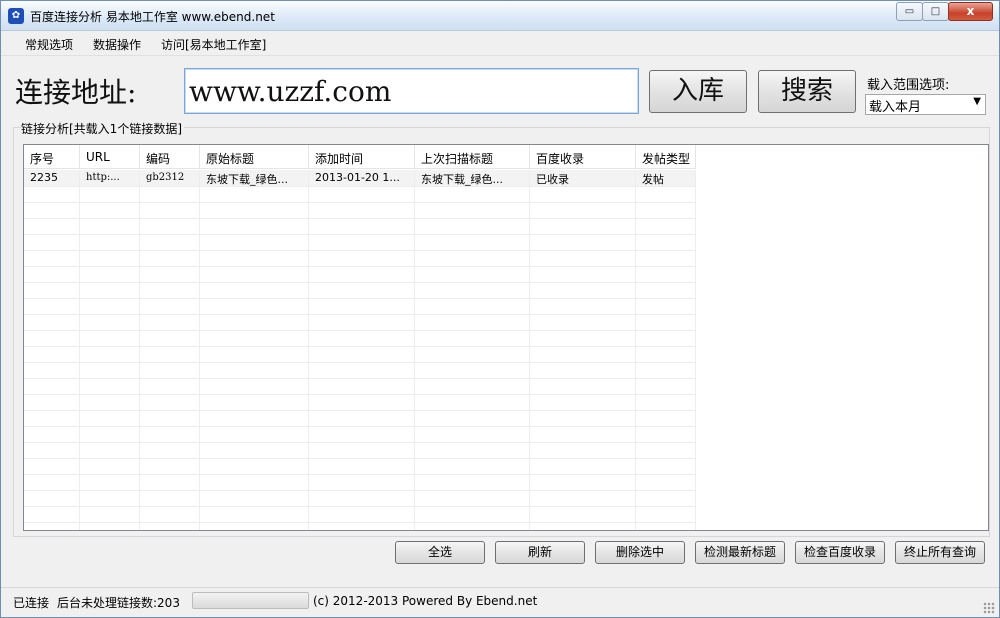 Image resolution: width=1000 pixels, height=618 pixels. I want to click on url-input, so click(411, 91).